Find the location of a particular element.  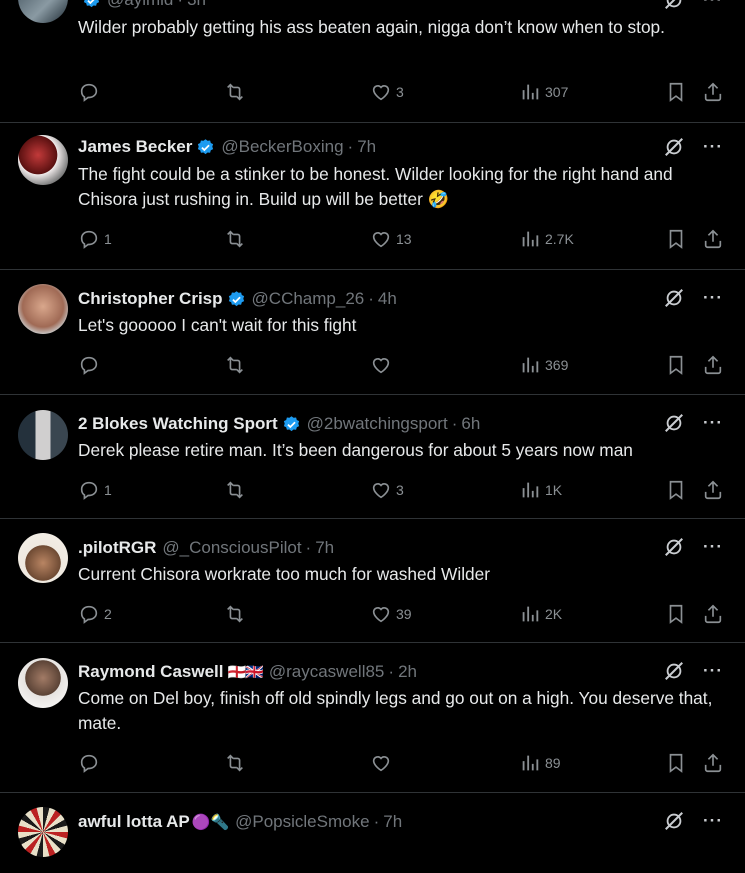

view-count: 89 is located at coordinates (553, 763).